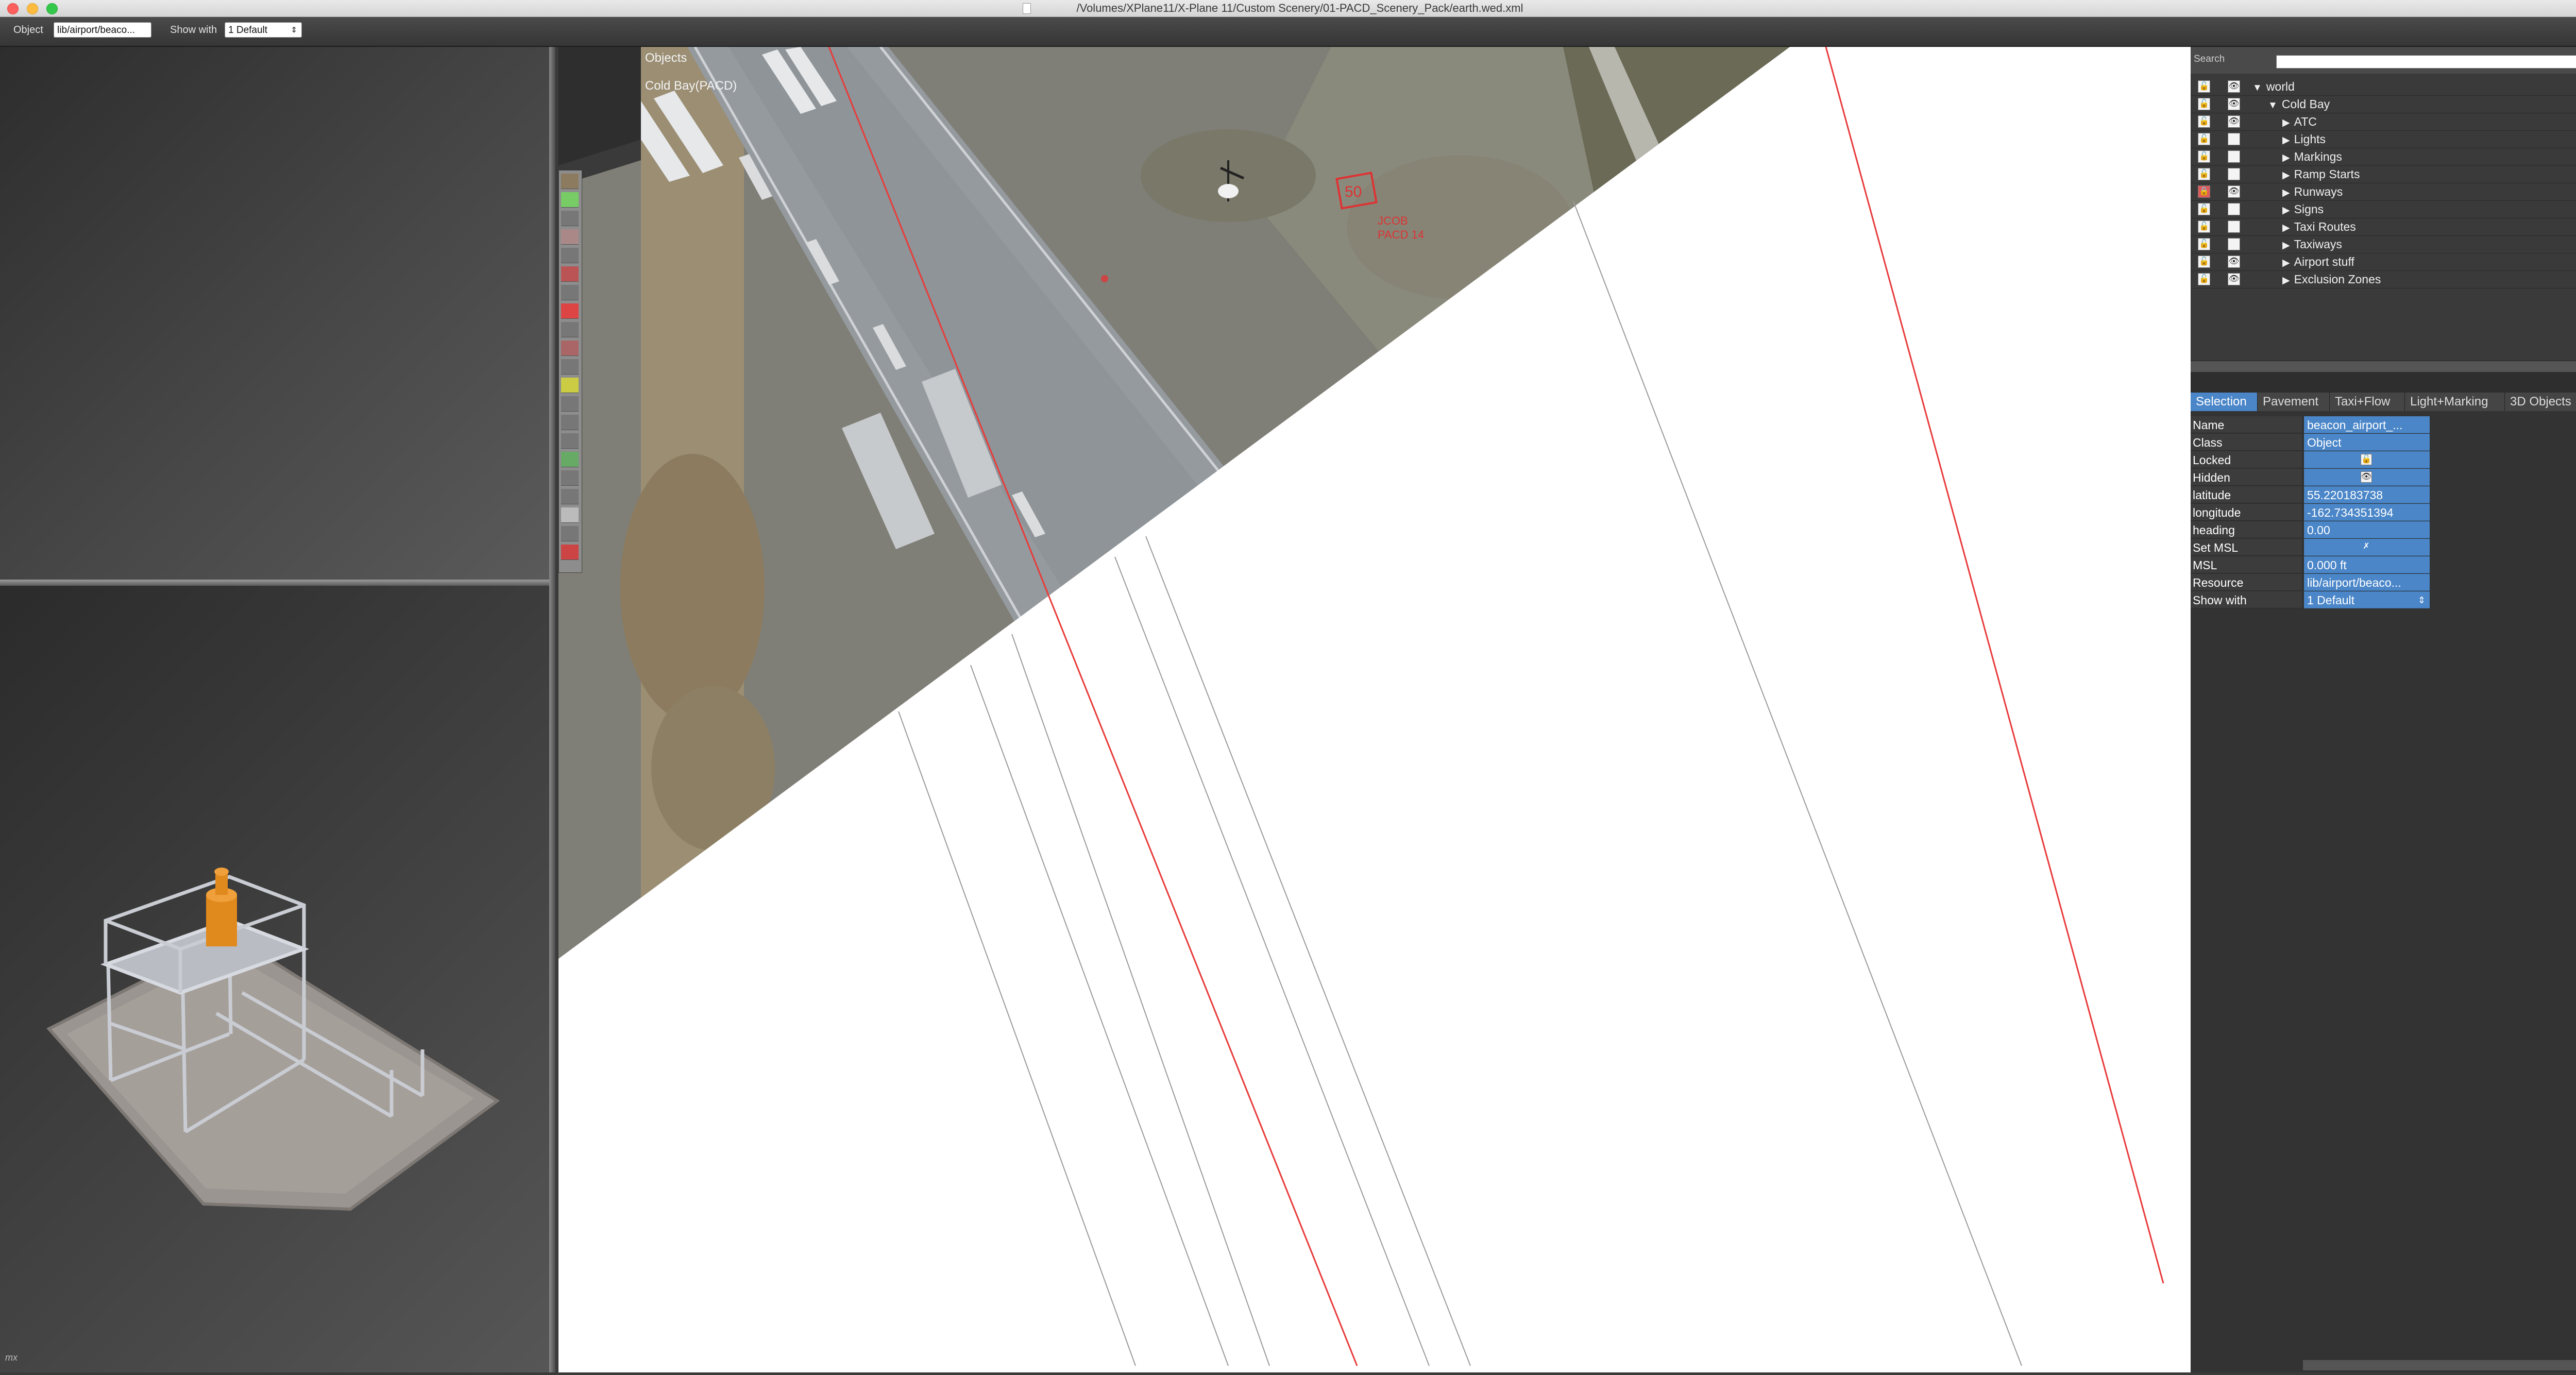 Image resolution: width=2576 pixels, height=1375 pixels. What do you see at coordinates (570, 422) in the screenshot?
I see `tool-windsock-icon` at bounding box center [570, 422].